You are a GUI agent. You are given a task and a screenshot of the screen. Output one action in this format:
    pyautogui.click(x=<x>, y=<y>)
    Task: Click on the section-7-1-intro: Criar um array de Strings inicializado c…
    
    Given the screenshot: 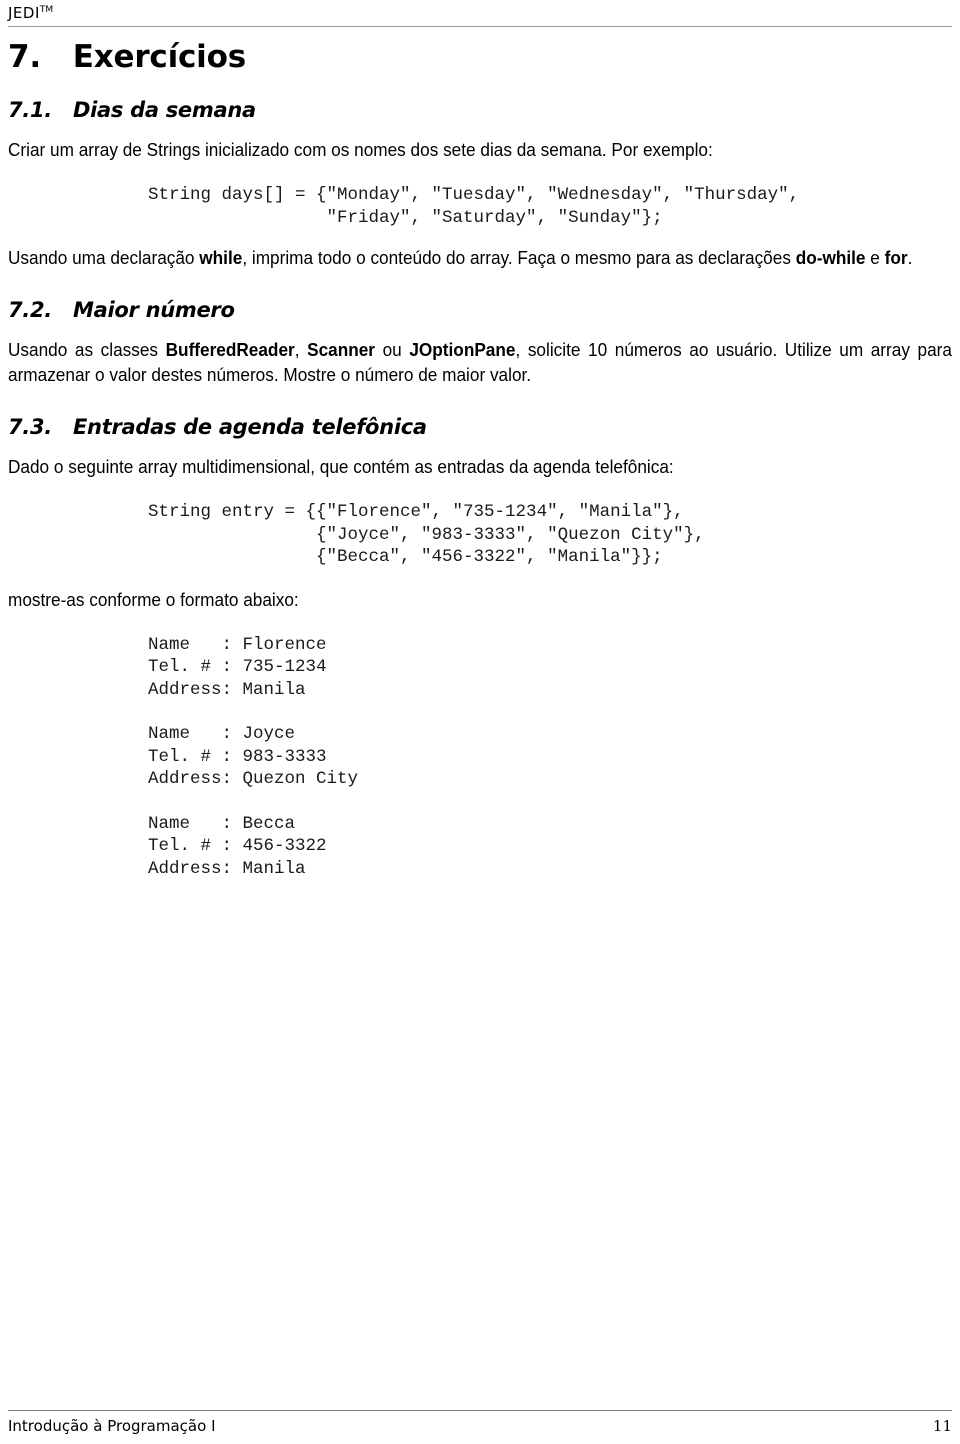 What is the action you would take?
    pyautogui.click(x=360, y=149)
    